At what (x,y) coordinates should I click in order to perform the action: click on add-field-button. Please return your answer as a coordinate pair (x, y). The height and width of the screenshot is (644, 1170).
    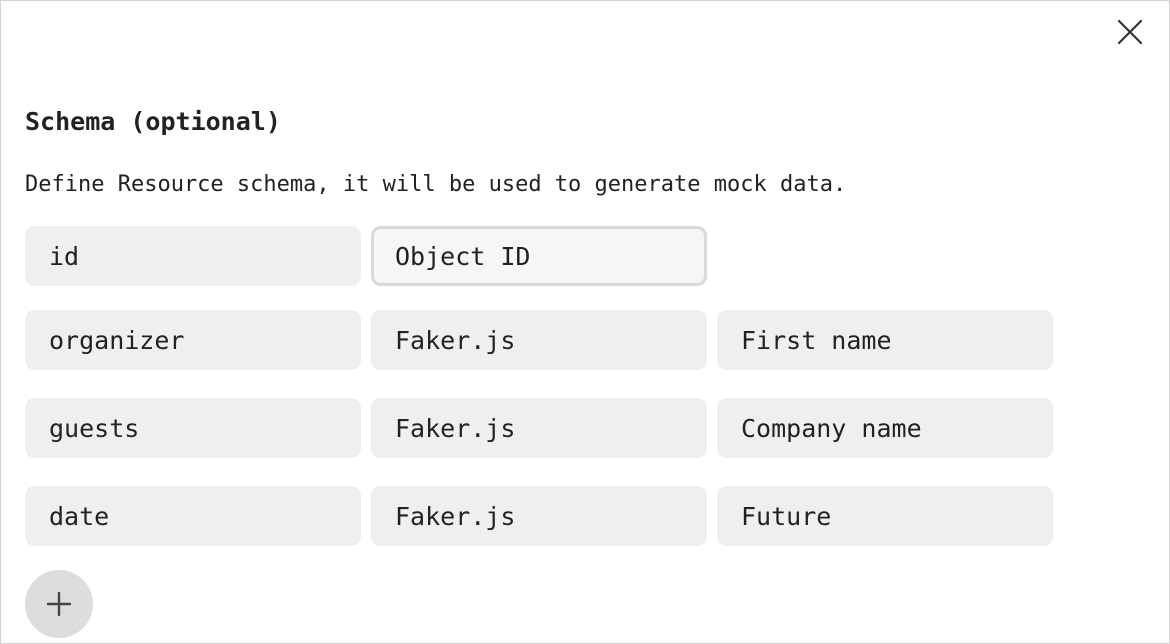
    Looking at the image, I should click on (59, 604).